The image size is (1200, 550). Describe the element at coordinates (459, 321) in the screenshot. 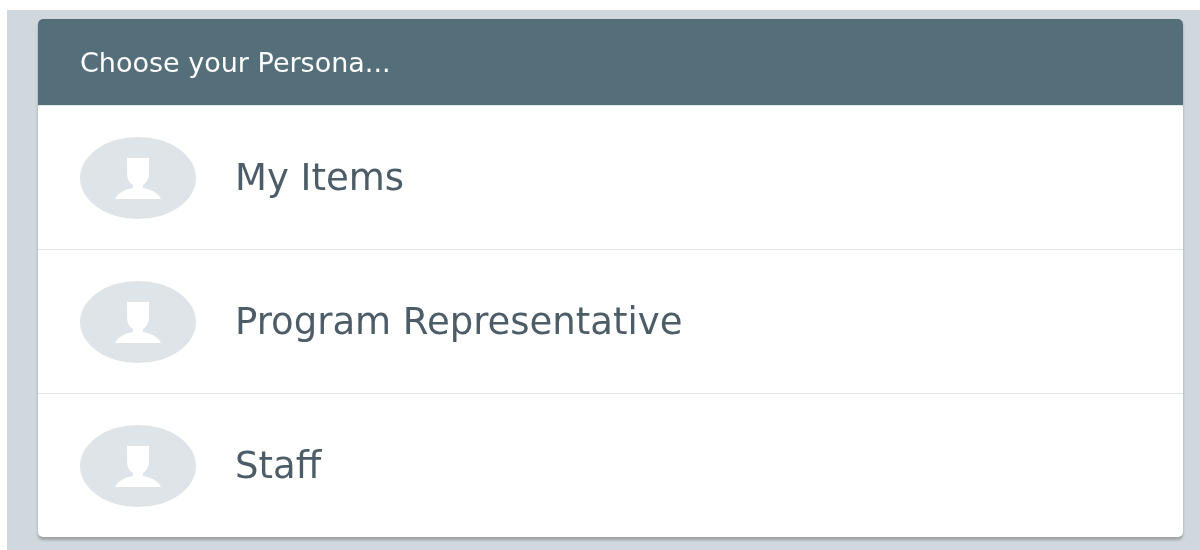

I see `persona-label: Program Representative` at that location.